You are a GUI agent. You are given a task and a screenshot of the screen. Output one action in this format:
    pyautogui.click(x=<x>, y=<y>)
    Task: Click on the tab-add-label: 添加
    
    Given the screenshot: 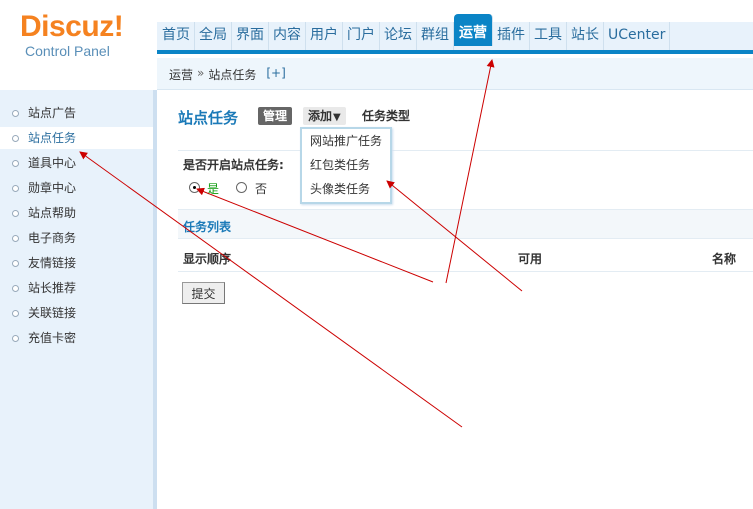 What is the action you would take?
    pyautogui.click(x=320, y=116)
    